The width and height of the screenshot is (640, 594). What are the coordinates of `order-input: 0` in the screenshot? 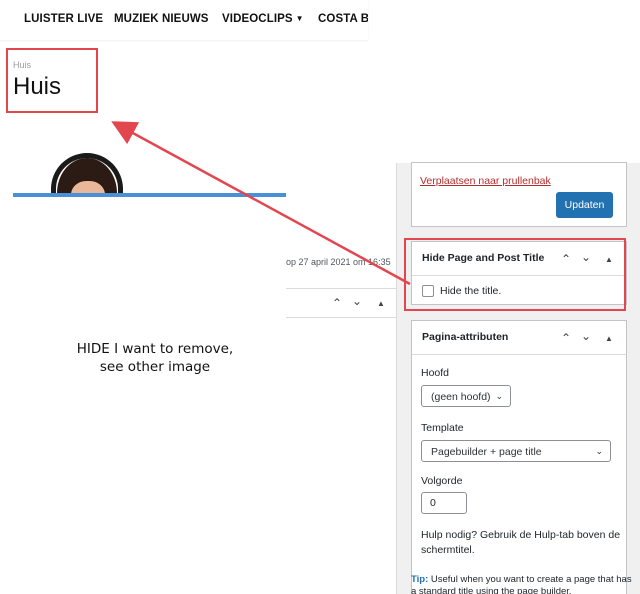 It's located at (444, 503).